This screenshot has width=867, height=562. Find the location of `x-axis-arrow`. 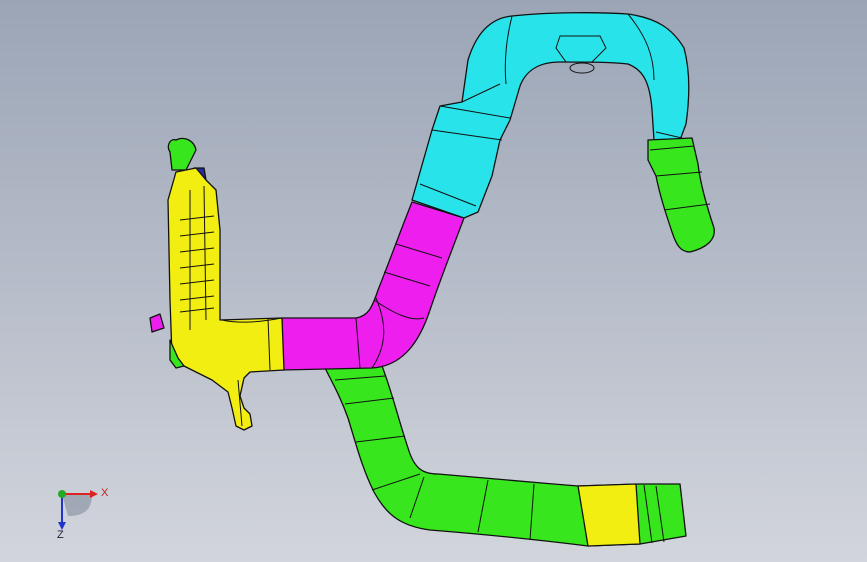

x-axis-arrow is located at coordinates (94, 494).